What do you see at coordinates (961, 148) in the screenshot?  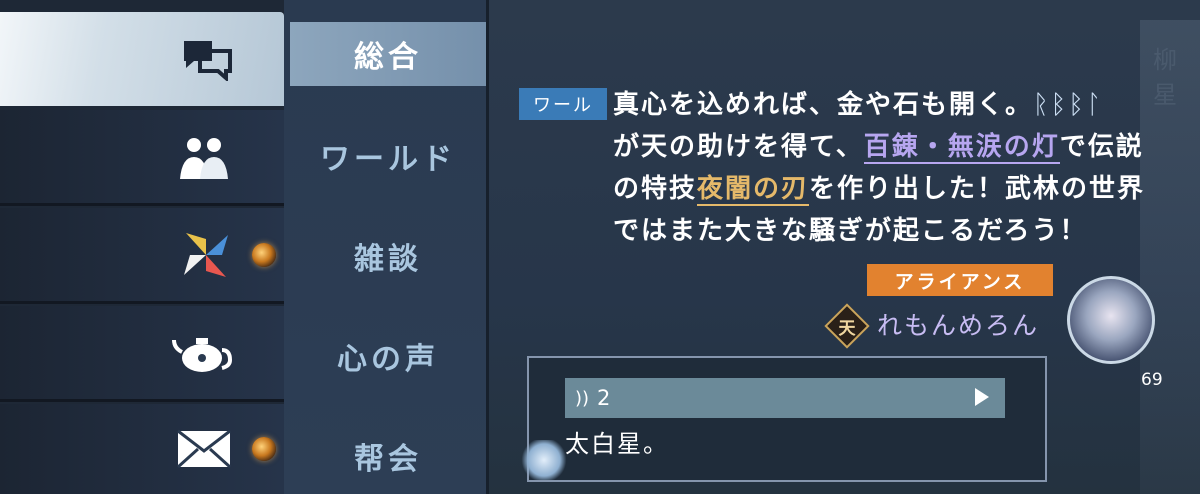 I see `item-link: 百錬・無涙の灯` at bounding box center [961, 148].